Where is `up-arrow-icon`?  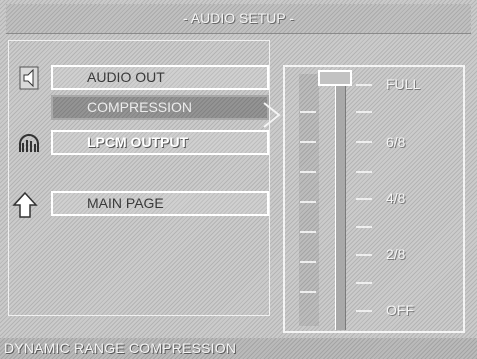
up-arrow-icon is located at coordinates (25, 204).